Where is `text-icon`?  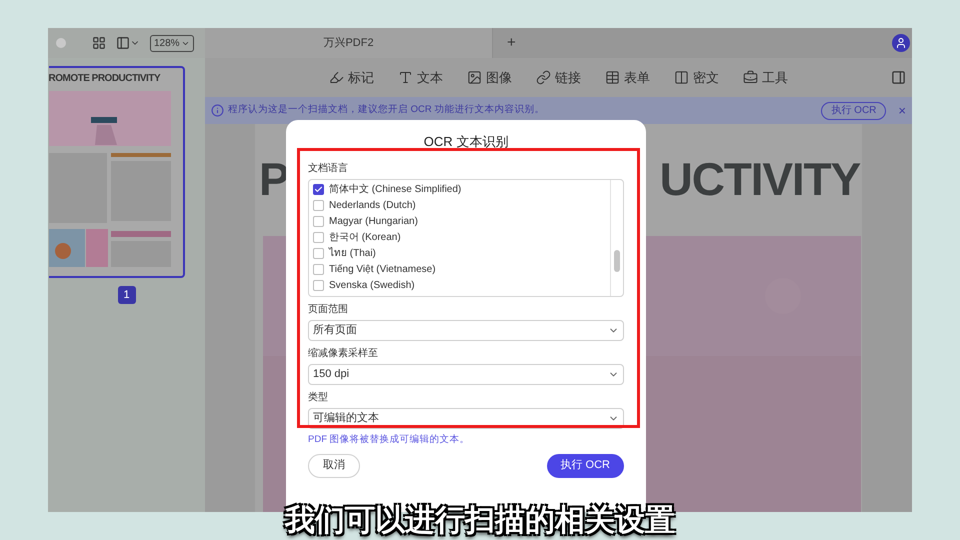 text-icon is located at coordinates (405, 77).